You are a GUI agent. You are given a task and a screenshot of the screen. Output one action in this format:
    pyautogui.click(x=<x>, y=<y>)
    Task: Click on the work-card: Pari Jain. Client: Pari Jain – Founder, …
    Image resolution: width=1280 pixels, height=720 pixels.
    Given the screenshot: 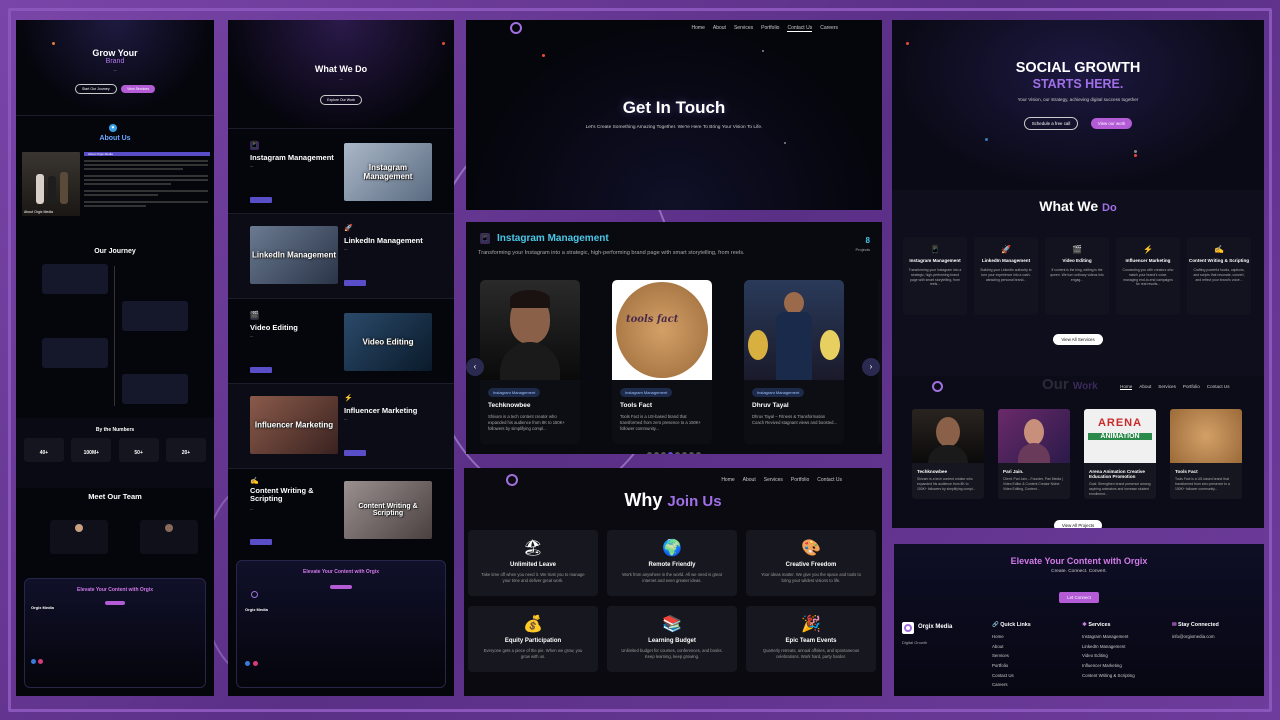 What is the action you would take?
    pyautogui.click(x=1034, y=454)
    